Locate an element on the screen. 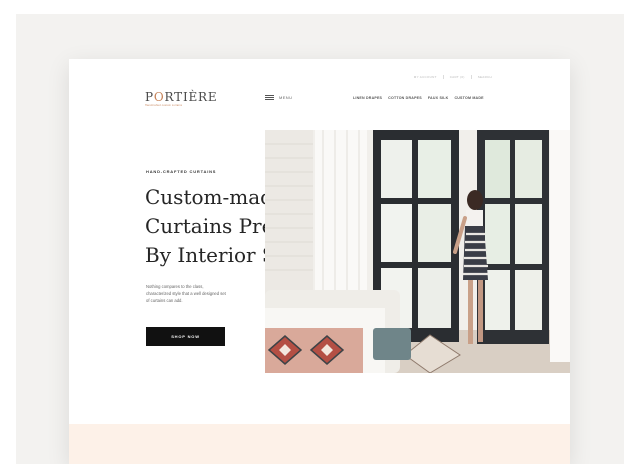 This screenshot has width=640, height=464. logo-letter-o: O is located at coordinates (159, 97).